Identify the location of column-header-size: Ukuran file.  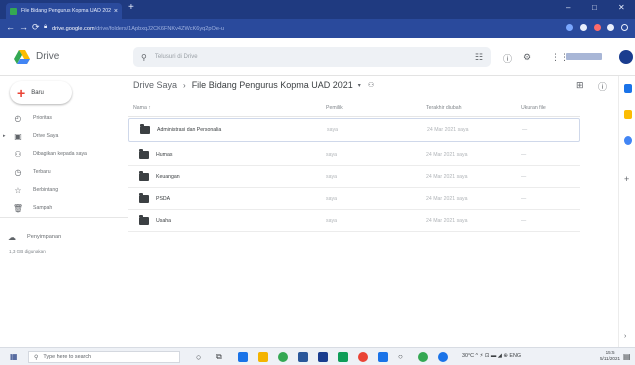
(533, 108).